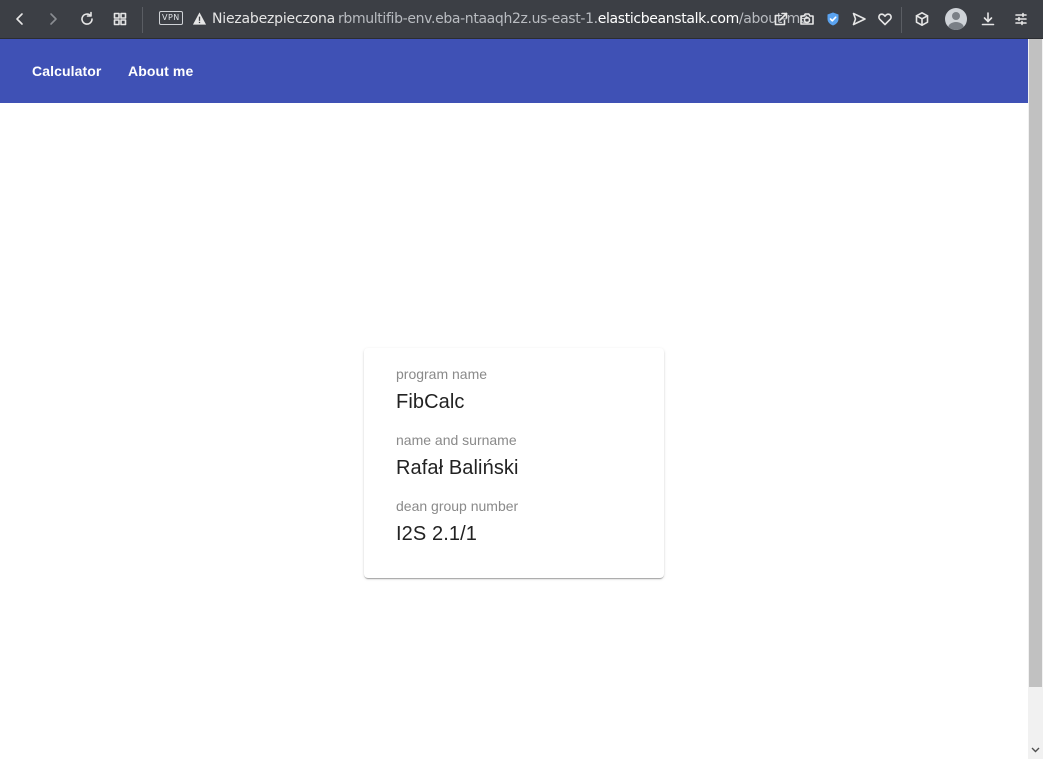 Image resolution: width=1043 pixels, height=759 pixels. I want to click on field-label: dean group number, so click(457, 506).